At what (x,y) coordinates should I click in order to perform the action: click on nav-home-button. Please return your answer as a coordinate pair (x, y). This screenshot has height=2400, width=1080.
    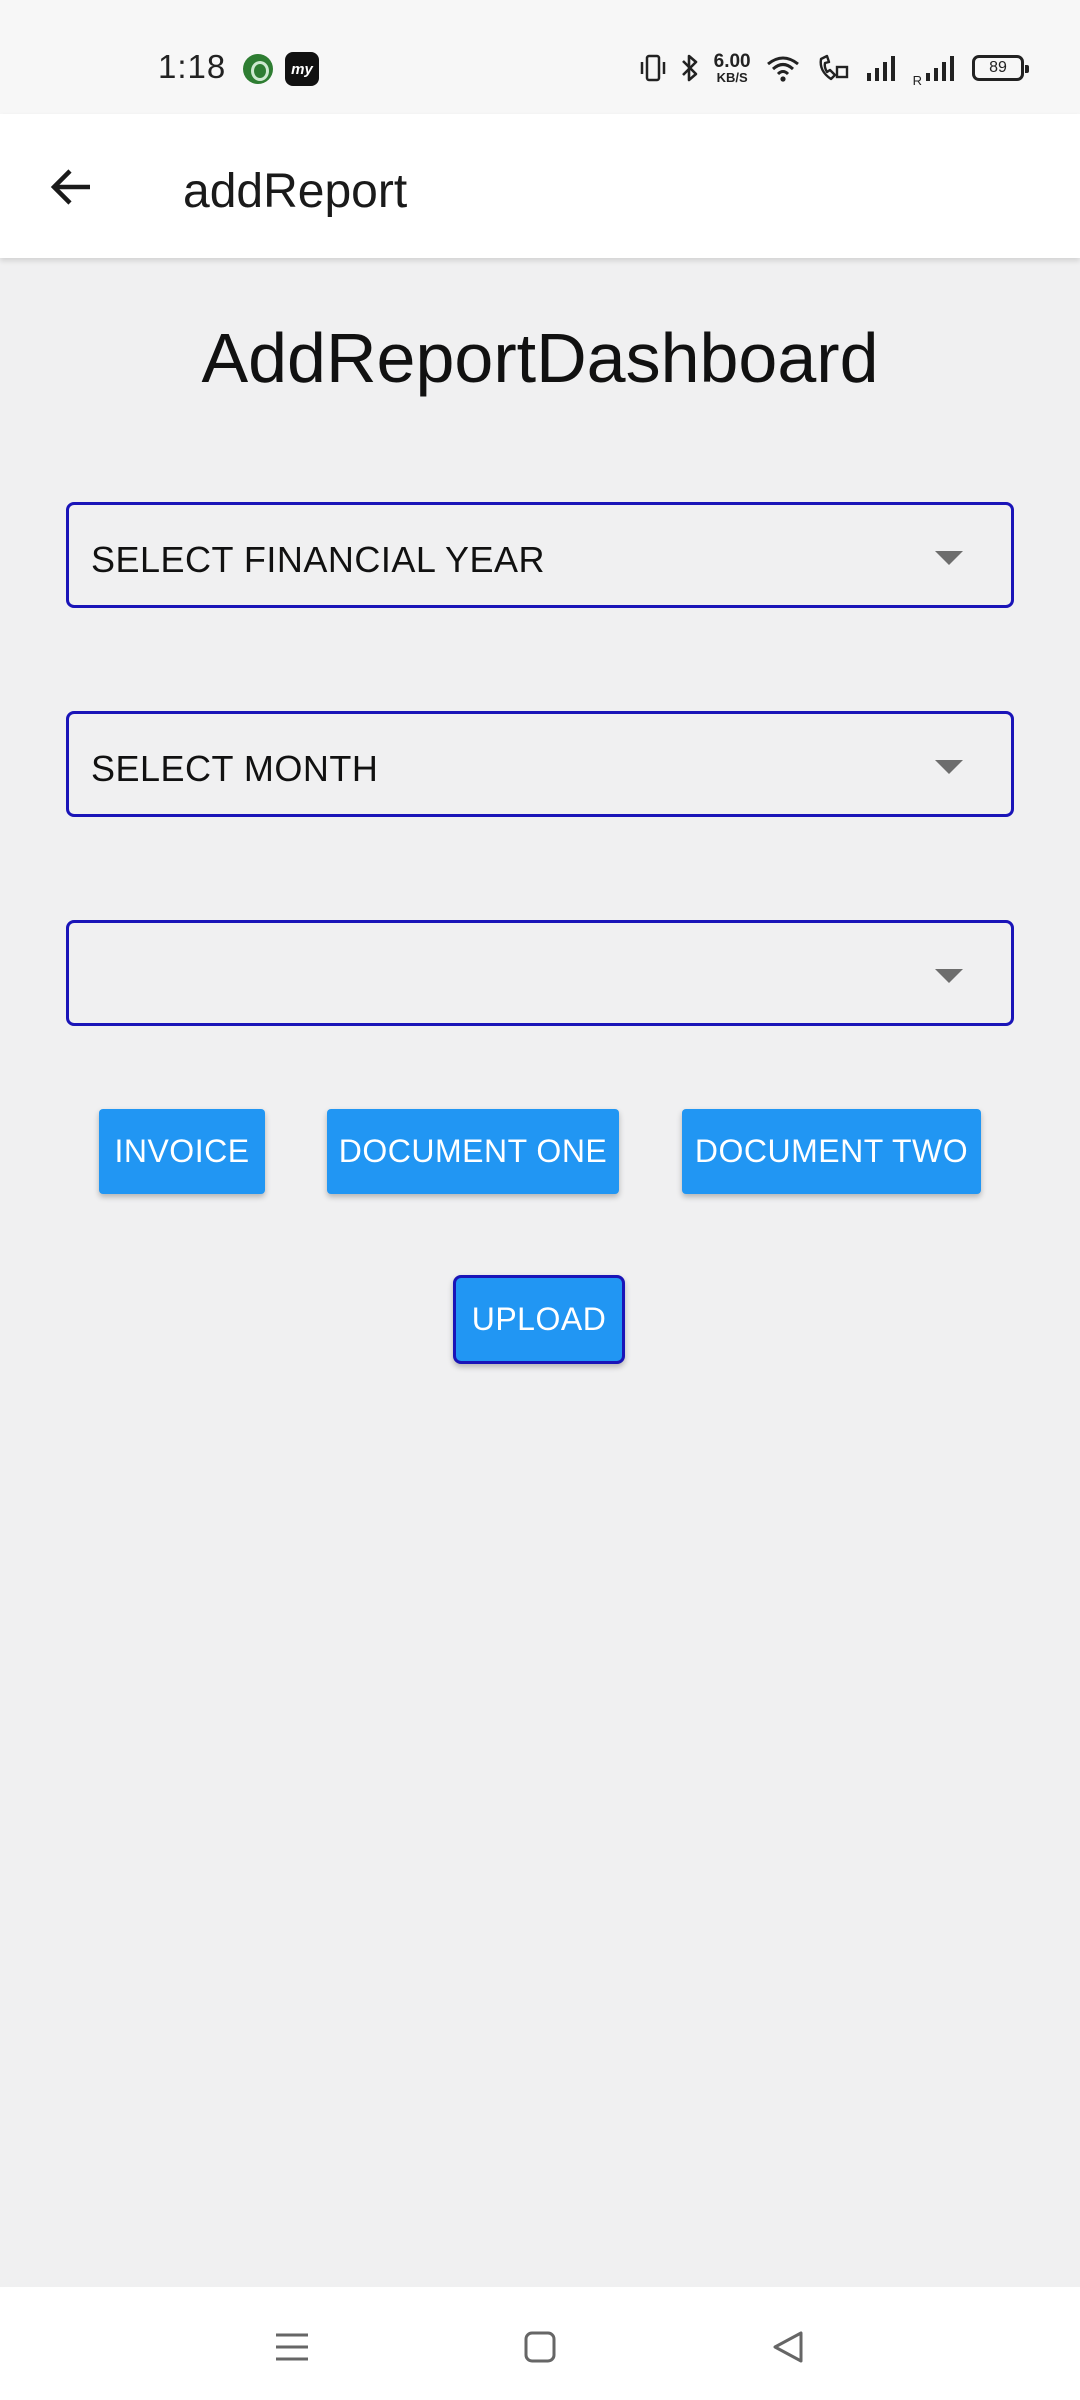
    Looking at the image, I should click on (540, 2347).